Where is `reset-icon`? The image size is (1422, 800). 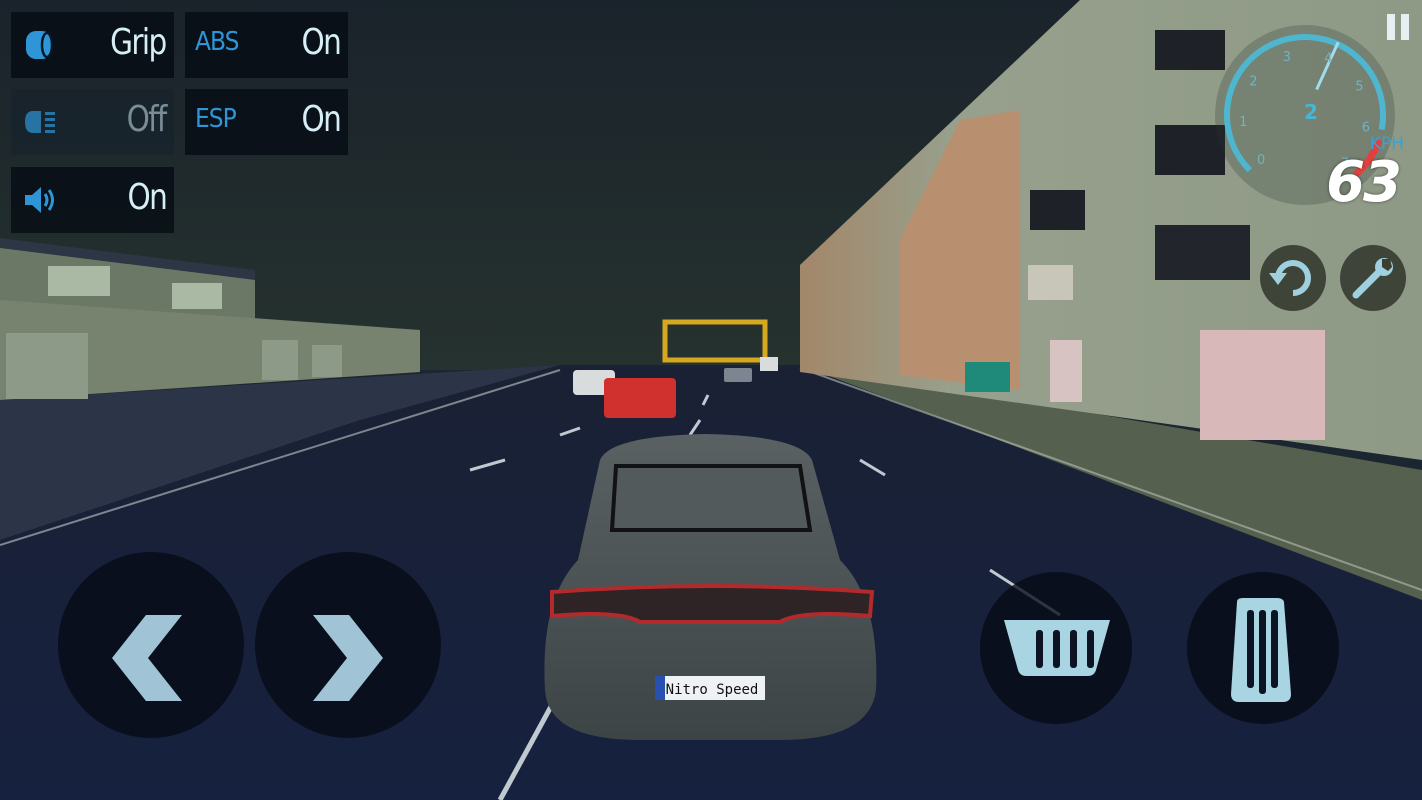
reset-icon is located at coordinates (1290, 278).